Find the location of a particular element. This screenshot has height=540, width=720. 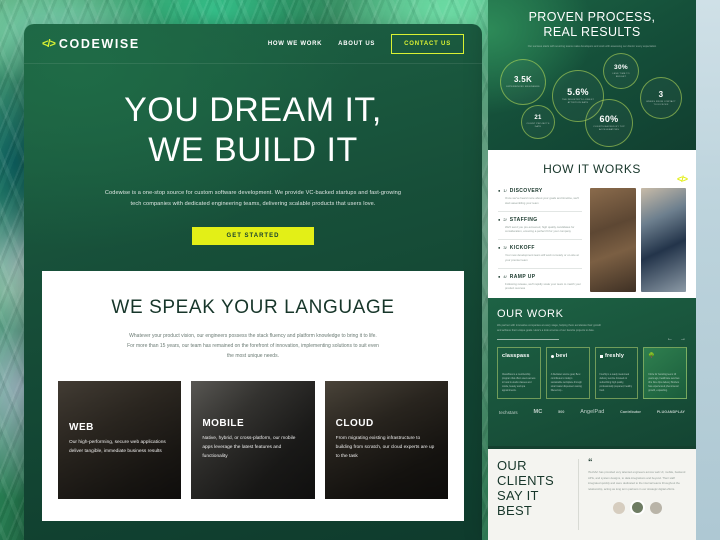

work-card-brand-label: bevi is located at coordinates (561, 356).